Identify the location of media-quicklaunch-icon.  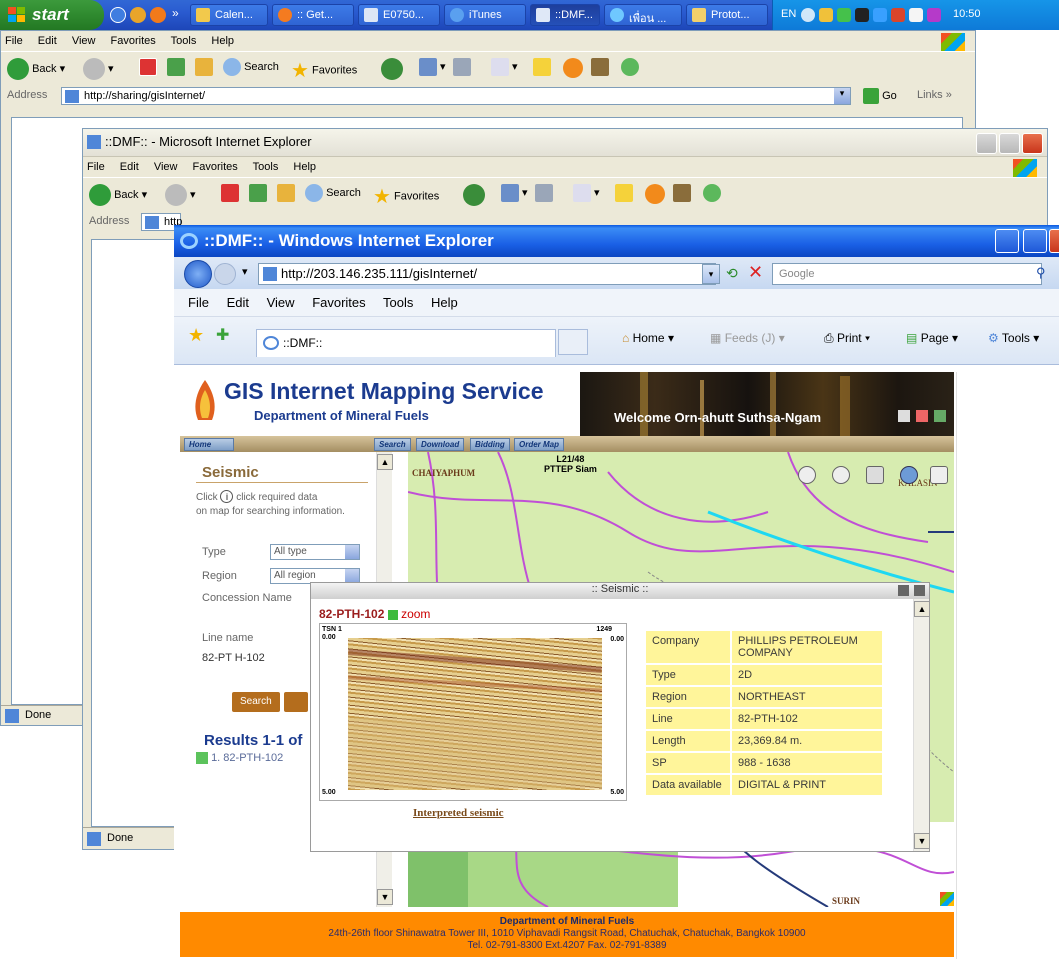
(138, 15).